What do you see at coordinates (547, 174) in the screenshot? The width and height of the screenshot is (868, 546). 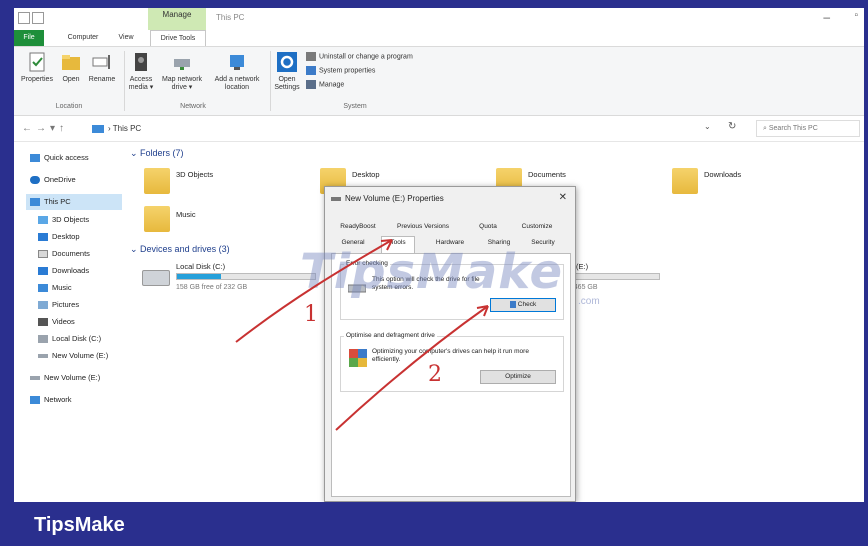 I see `folder-documents: Documents` at bounding box center [547, 174].